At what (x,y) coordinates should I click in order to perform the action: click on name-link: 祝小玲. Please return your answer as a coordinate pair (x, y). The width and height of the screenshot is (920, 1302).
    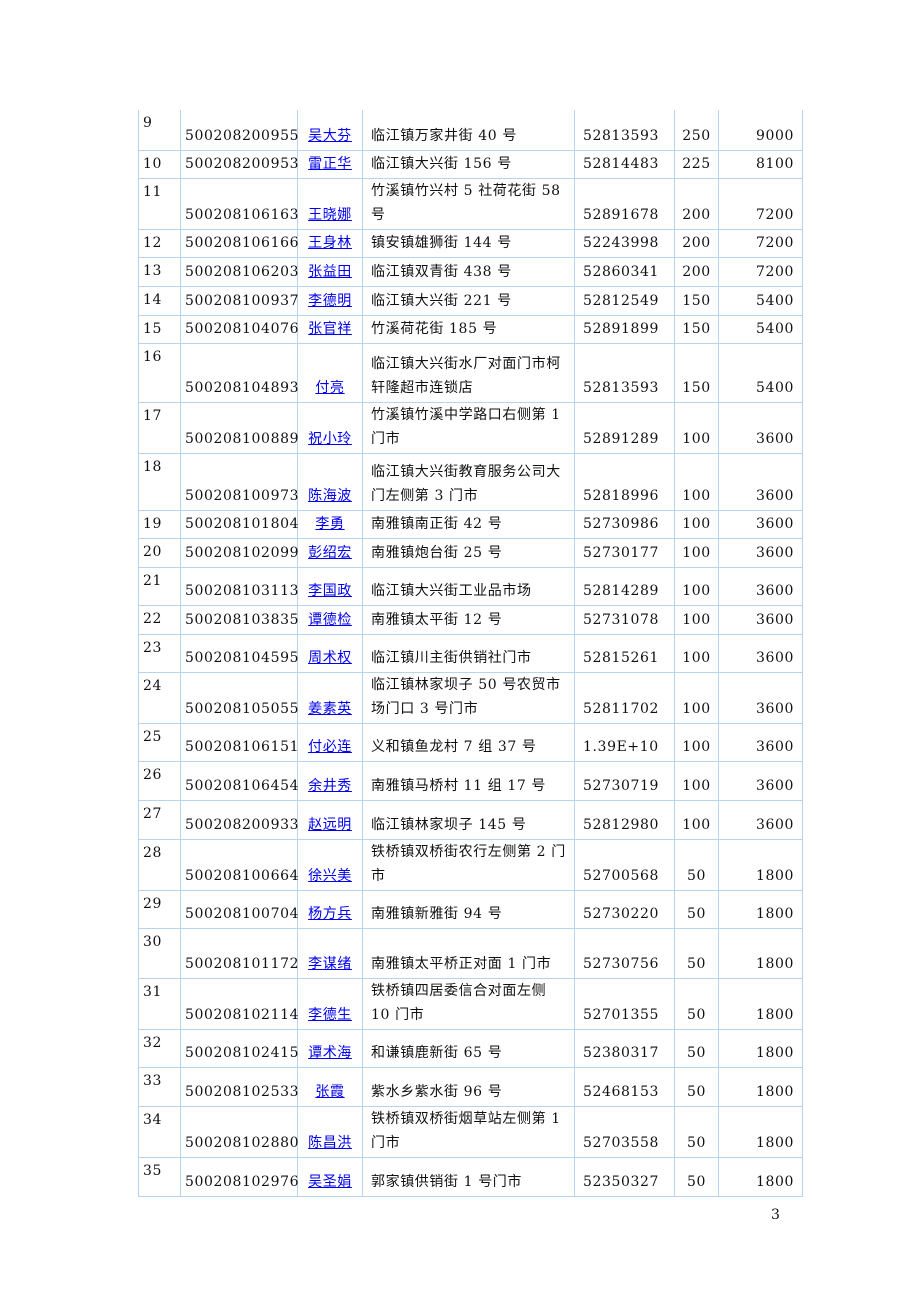
    Looking at the image, I should click on (330, 439).